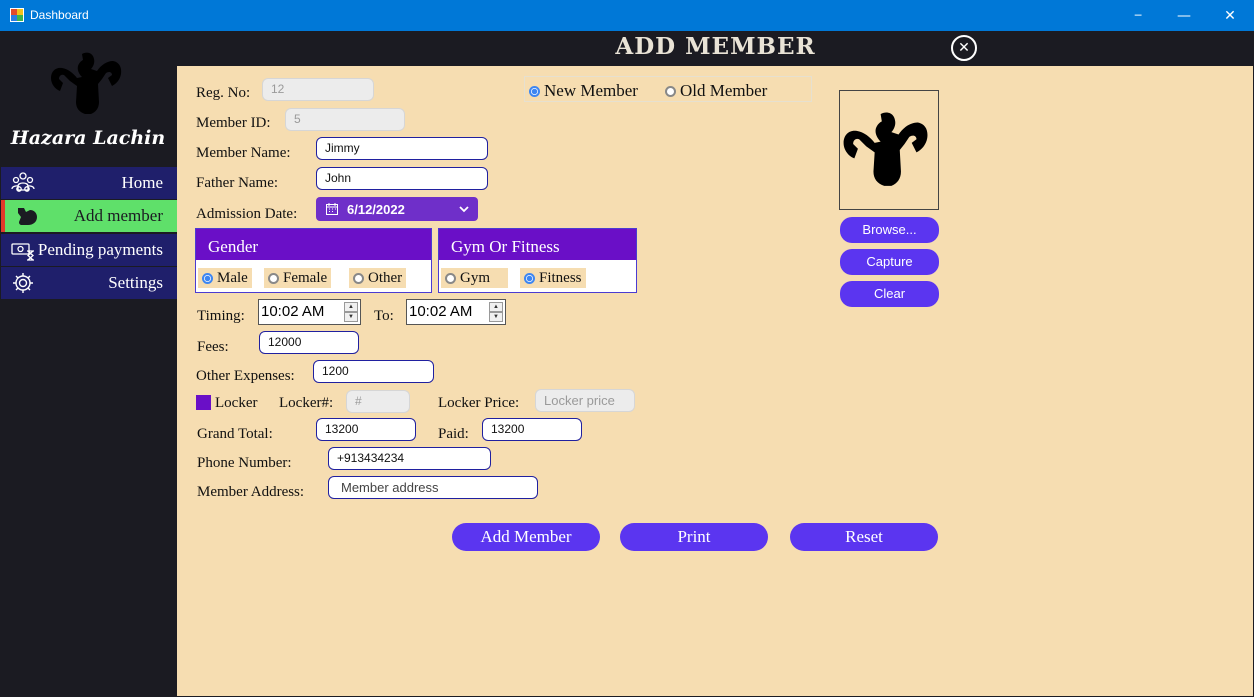  I want to click on locker-no-input: #, so click(378, 401).